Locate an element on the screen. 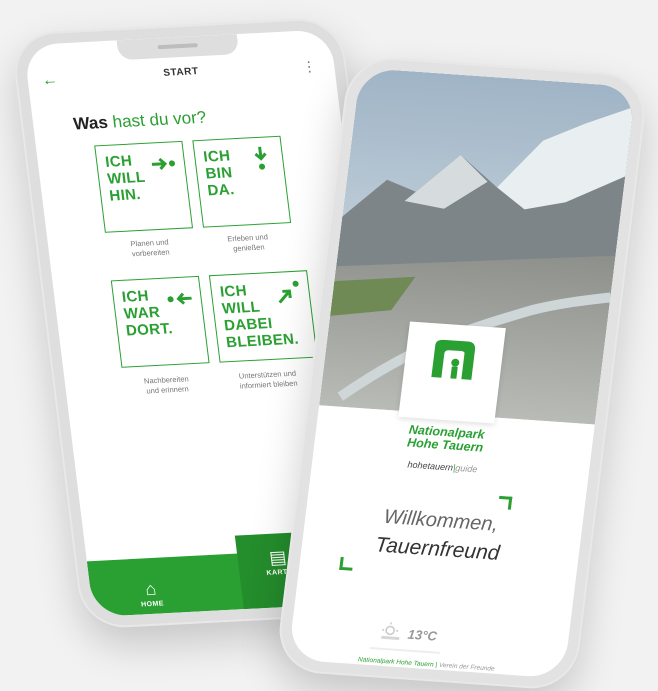  arrow-down-dot-icon is located at coordinates (260, 158).